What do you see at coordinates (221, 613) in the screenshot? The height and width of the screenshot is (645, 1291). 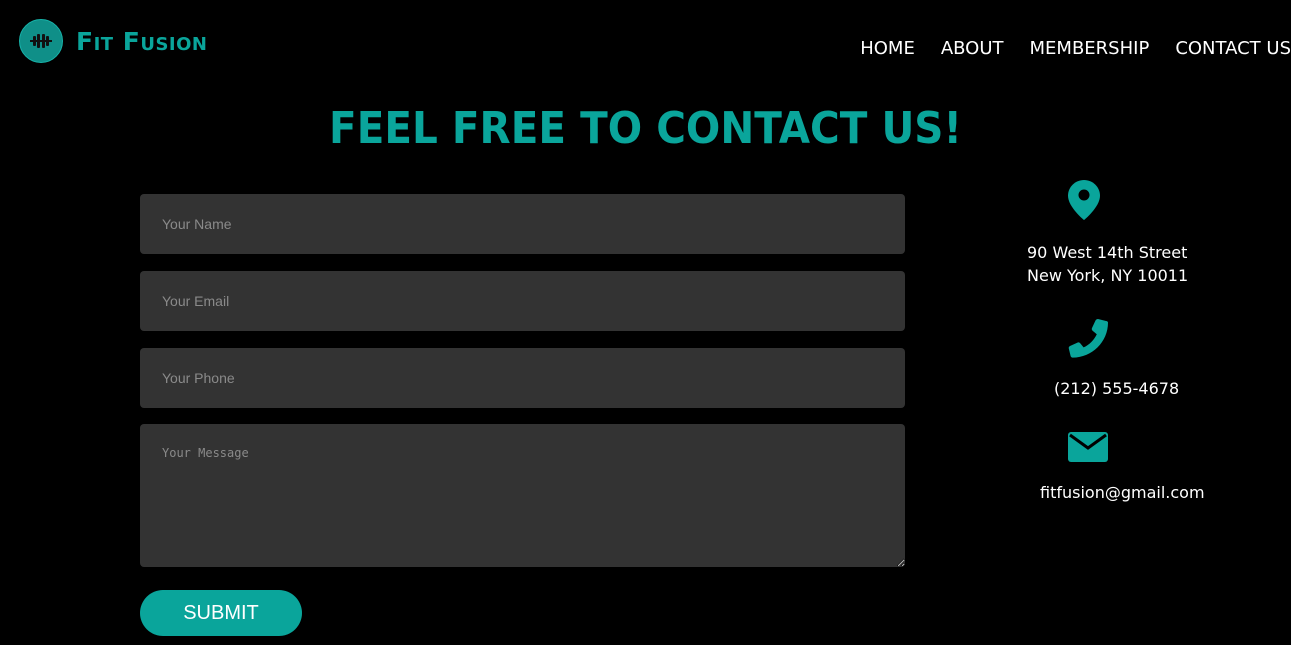 I see `submit-button: SUBMIT` at bounding box center [221, 613].